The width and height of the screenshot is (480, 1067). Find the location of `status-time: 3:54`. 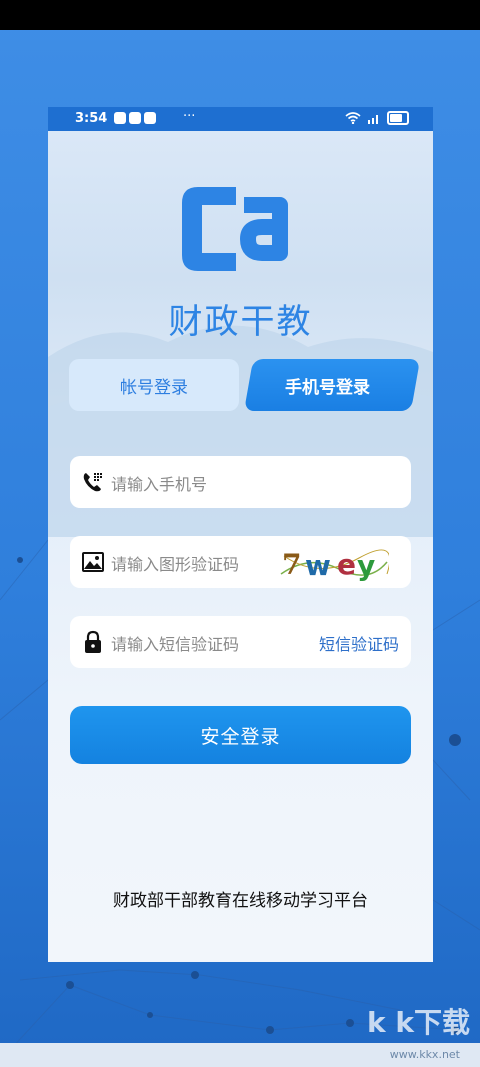

status-time: 3:54 is located at coordinates (91, 118).